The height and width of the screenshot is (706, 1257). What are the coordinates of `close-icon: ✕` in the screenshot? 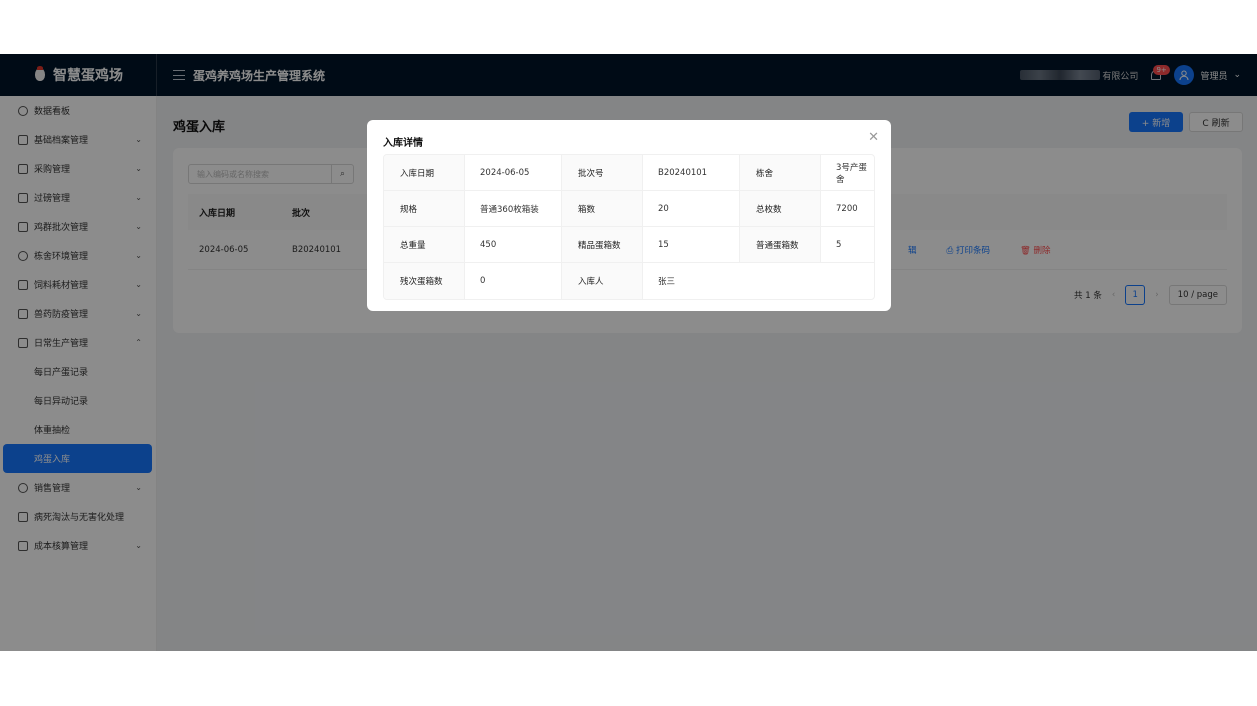 It's located at (873, 137).